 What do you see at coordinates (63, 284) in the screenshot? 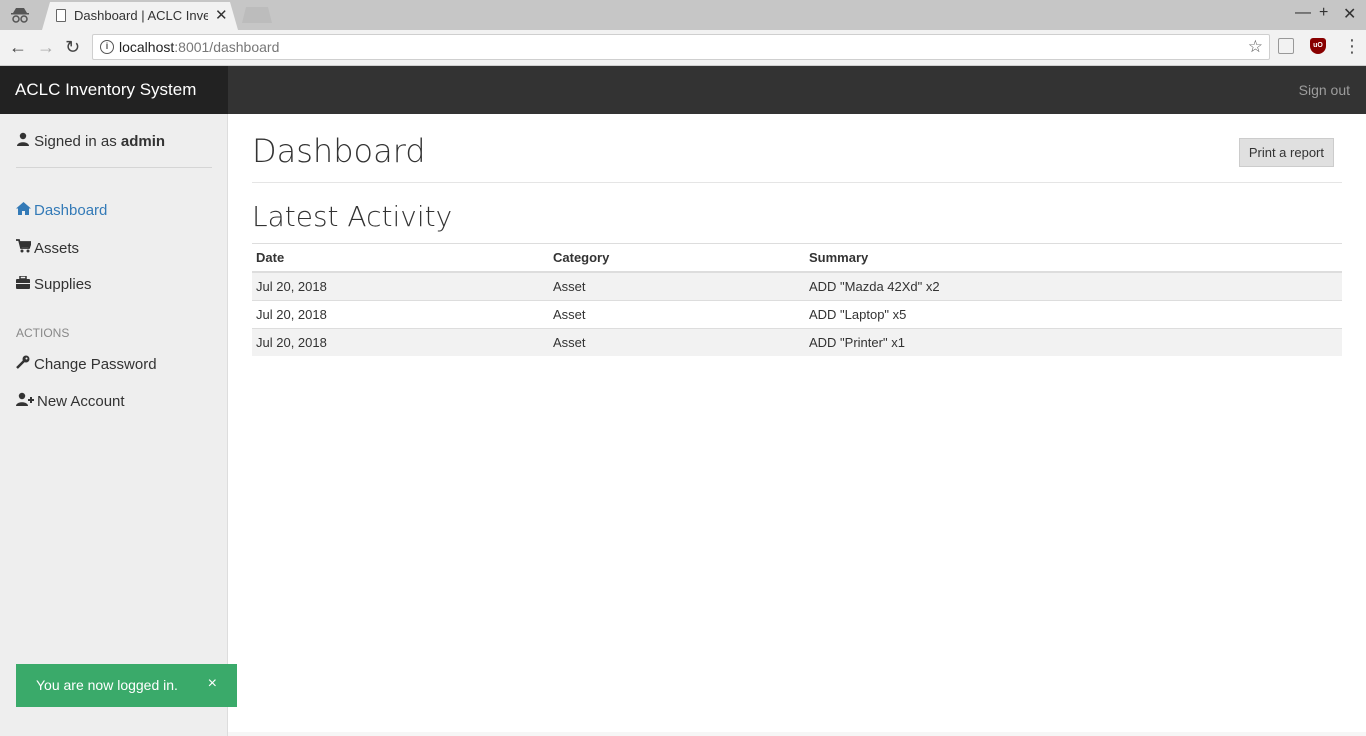
I see `sidebar-item-label: Supplies` at bounding box center [63, 284].